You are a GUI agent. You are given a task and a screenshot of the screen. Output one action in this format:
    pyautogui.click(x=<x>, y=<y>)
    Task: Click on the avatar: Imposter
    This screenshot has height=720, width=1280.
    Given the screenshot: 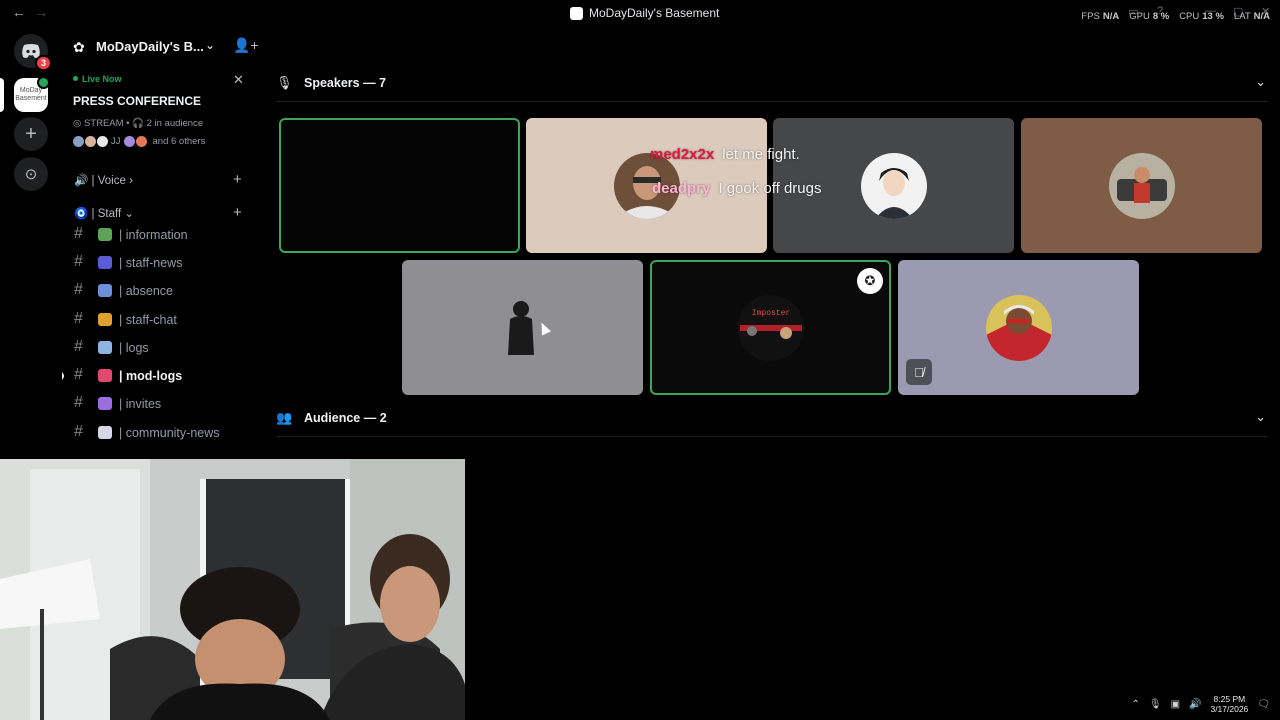 What is the action you would take?
    pyautogui.click(x=770, y=327)
    